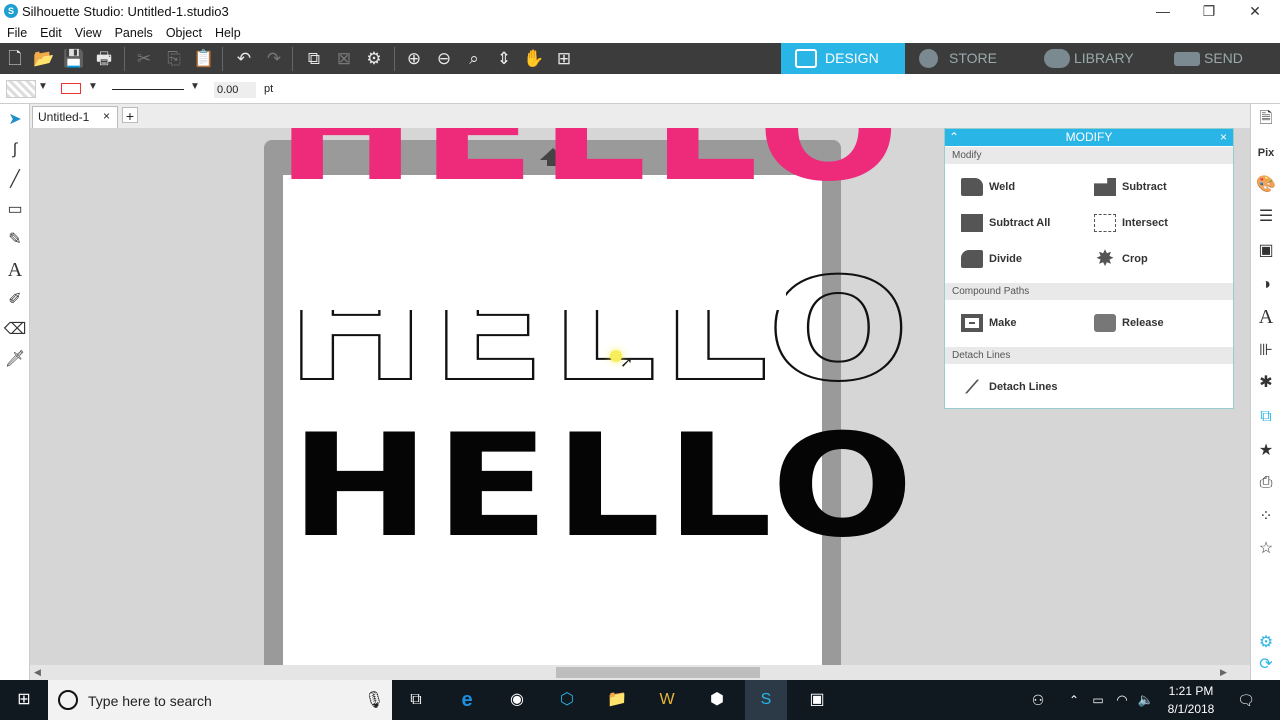  Describe the element at coordinates (416, 700) in the screenshot. I see `task-view-icon: ⧉` at that location.